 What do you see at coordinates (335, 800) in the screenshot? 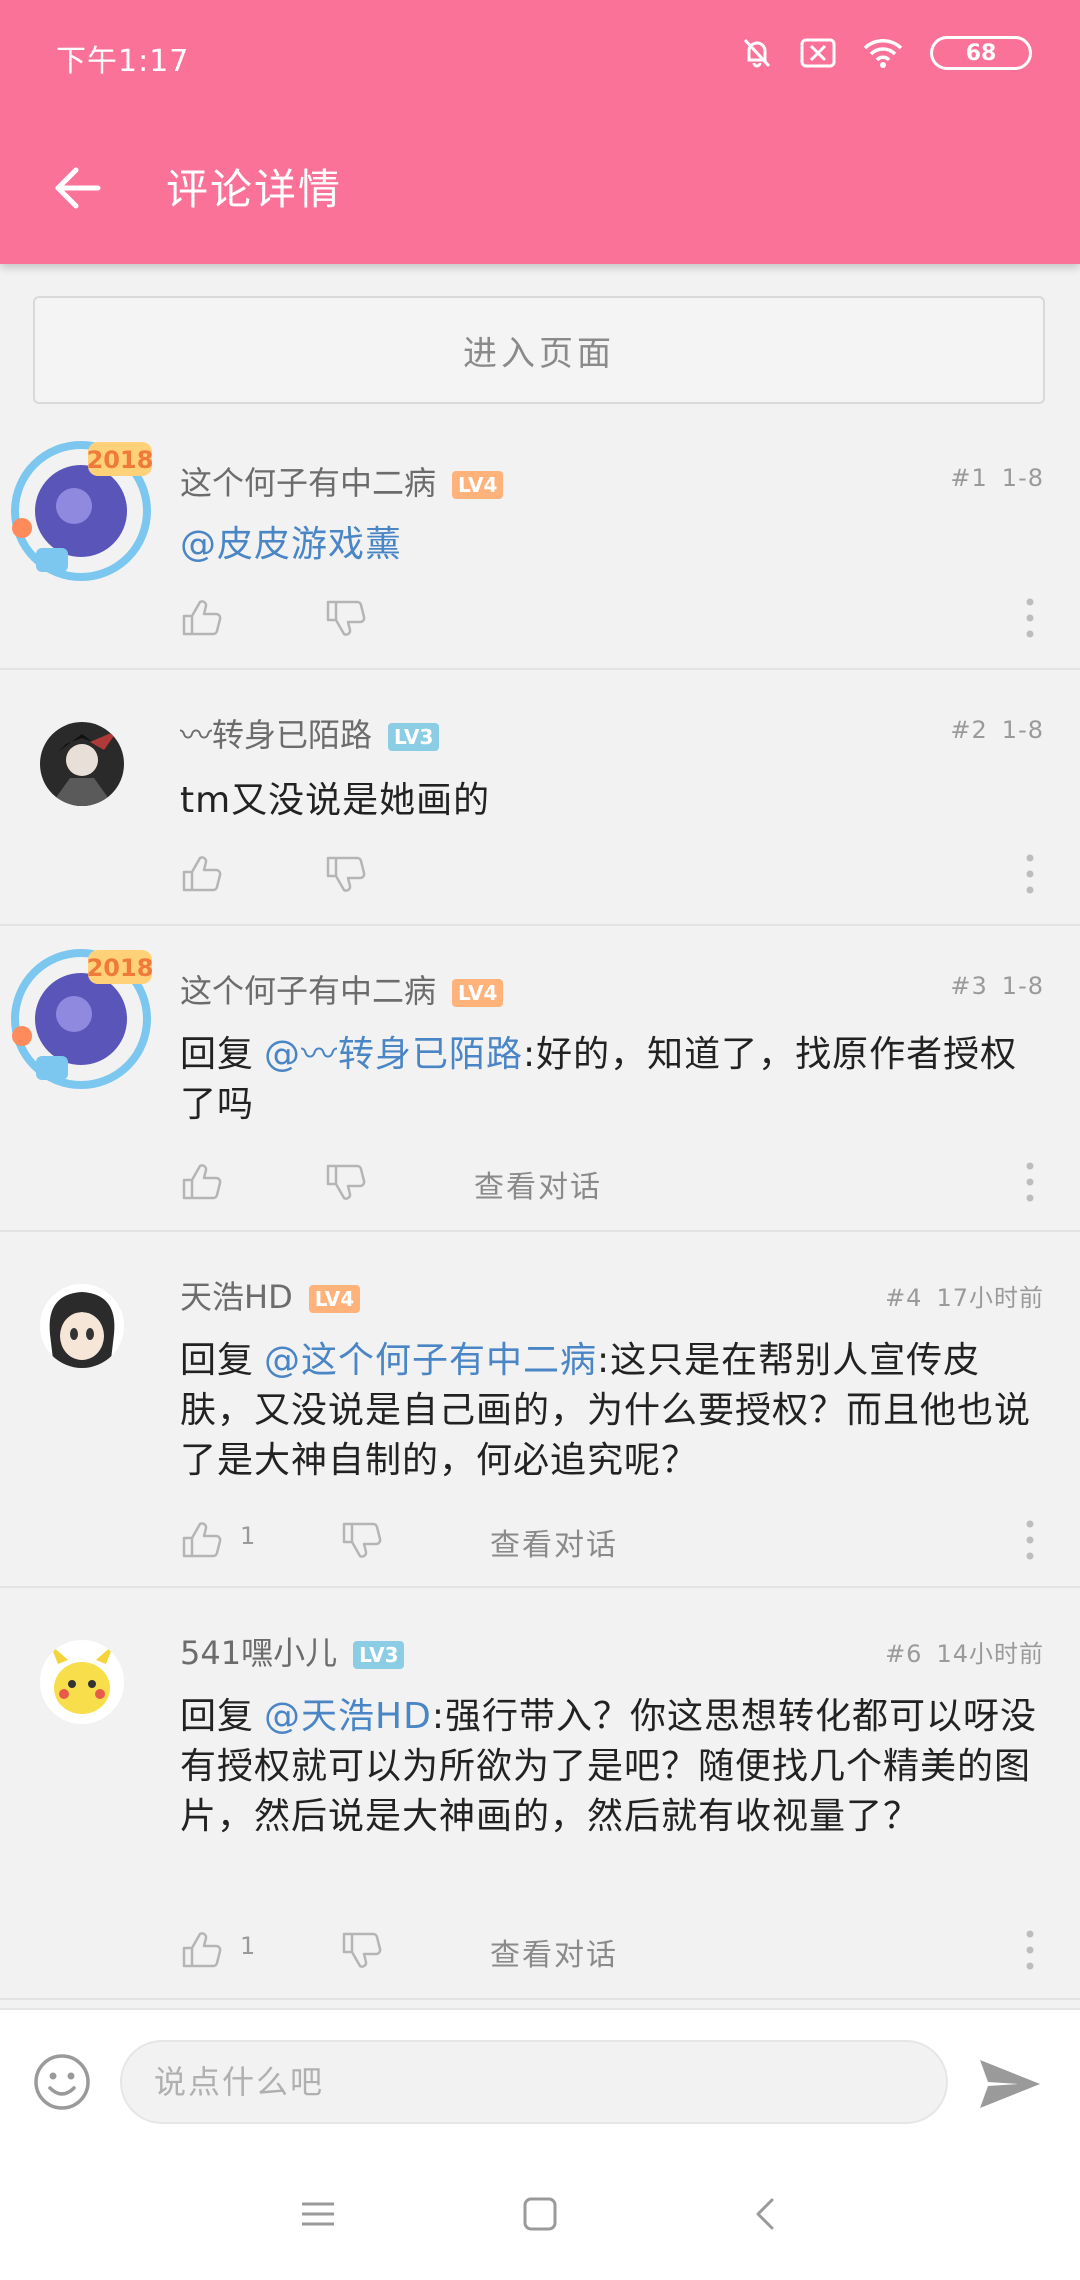
I see `comment-text: tm又没说是她画的` at bounding box center [335, 800].